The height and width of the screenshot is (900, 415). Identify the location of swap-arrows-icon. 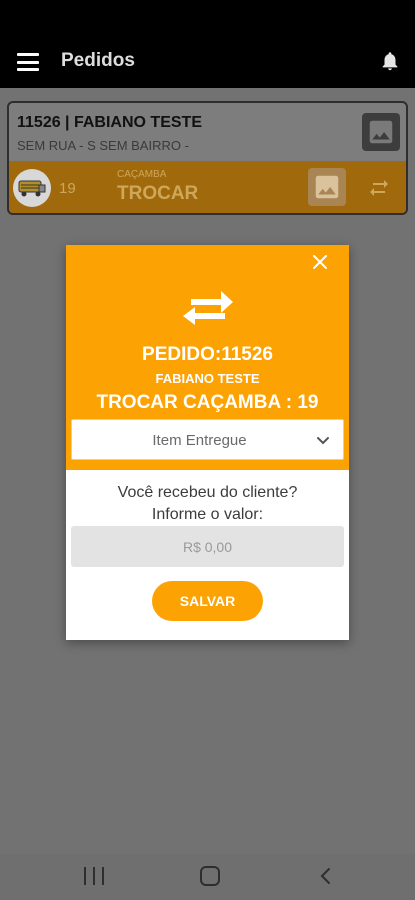
(208, 308).